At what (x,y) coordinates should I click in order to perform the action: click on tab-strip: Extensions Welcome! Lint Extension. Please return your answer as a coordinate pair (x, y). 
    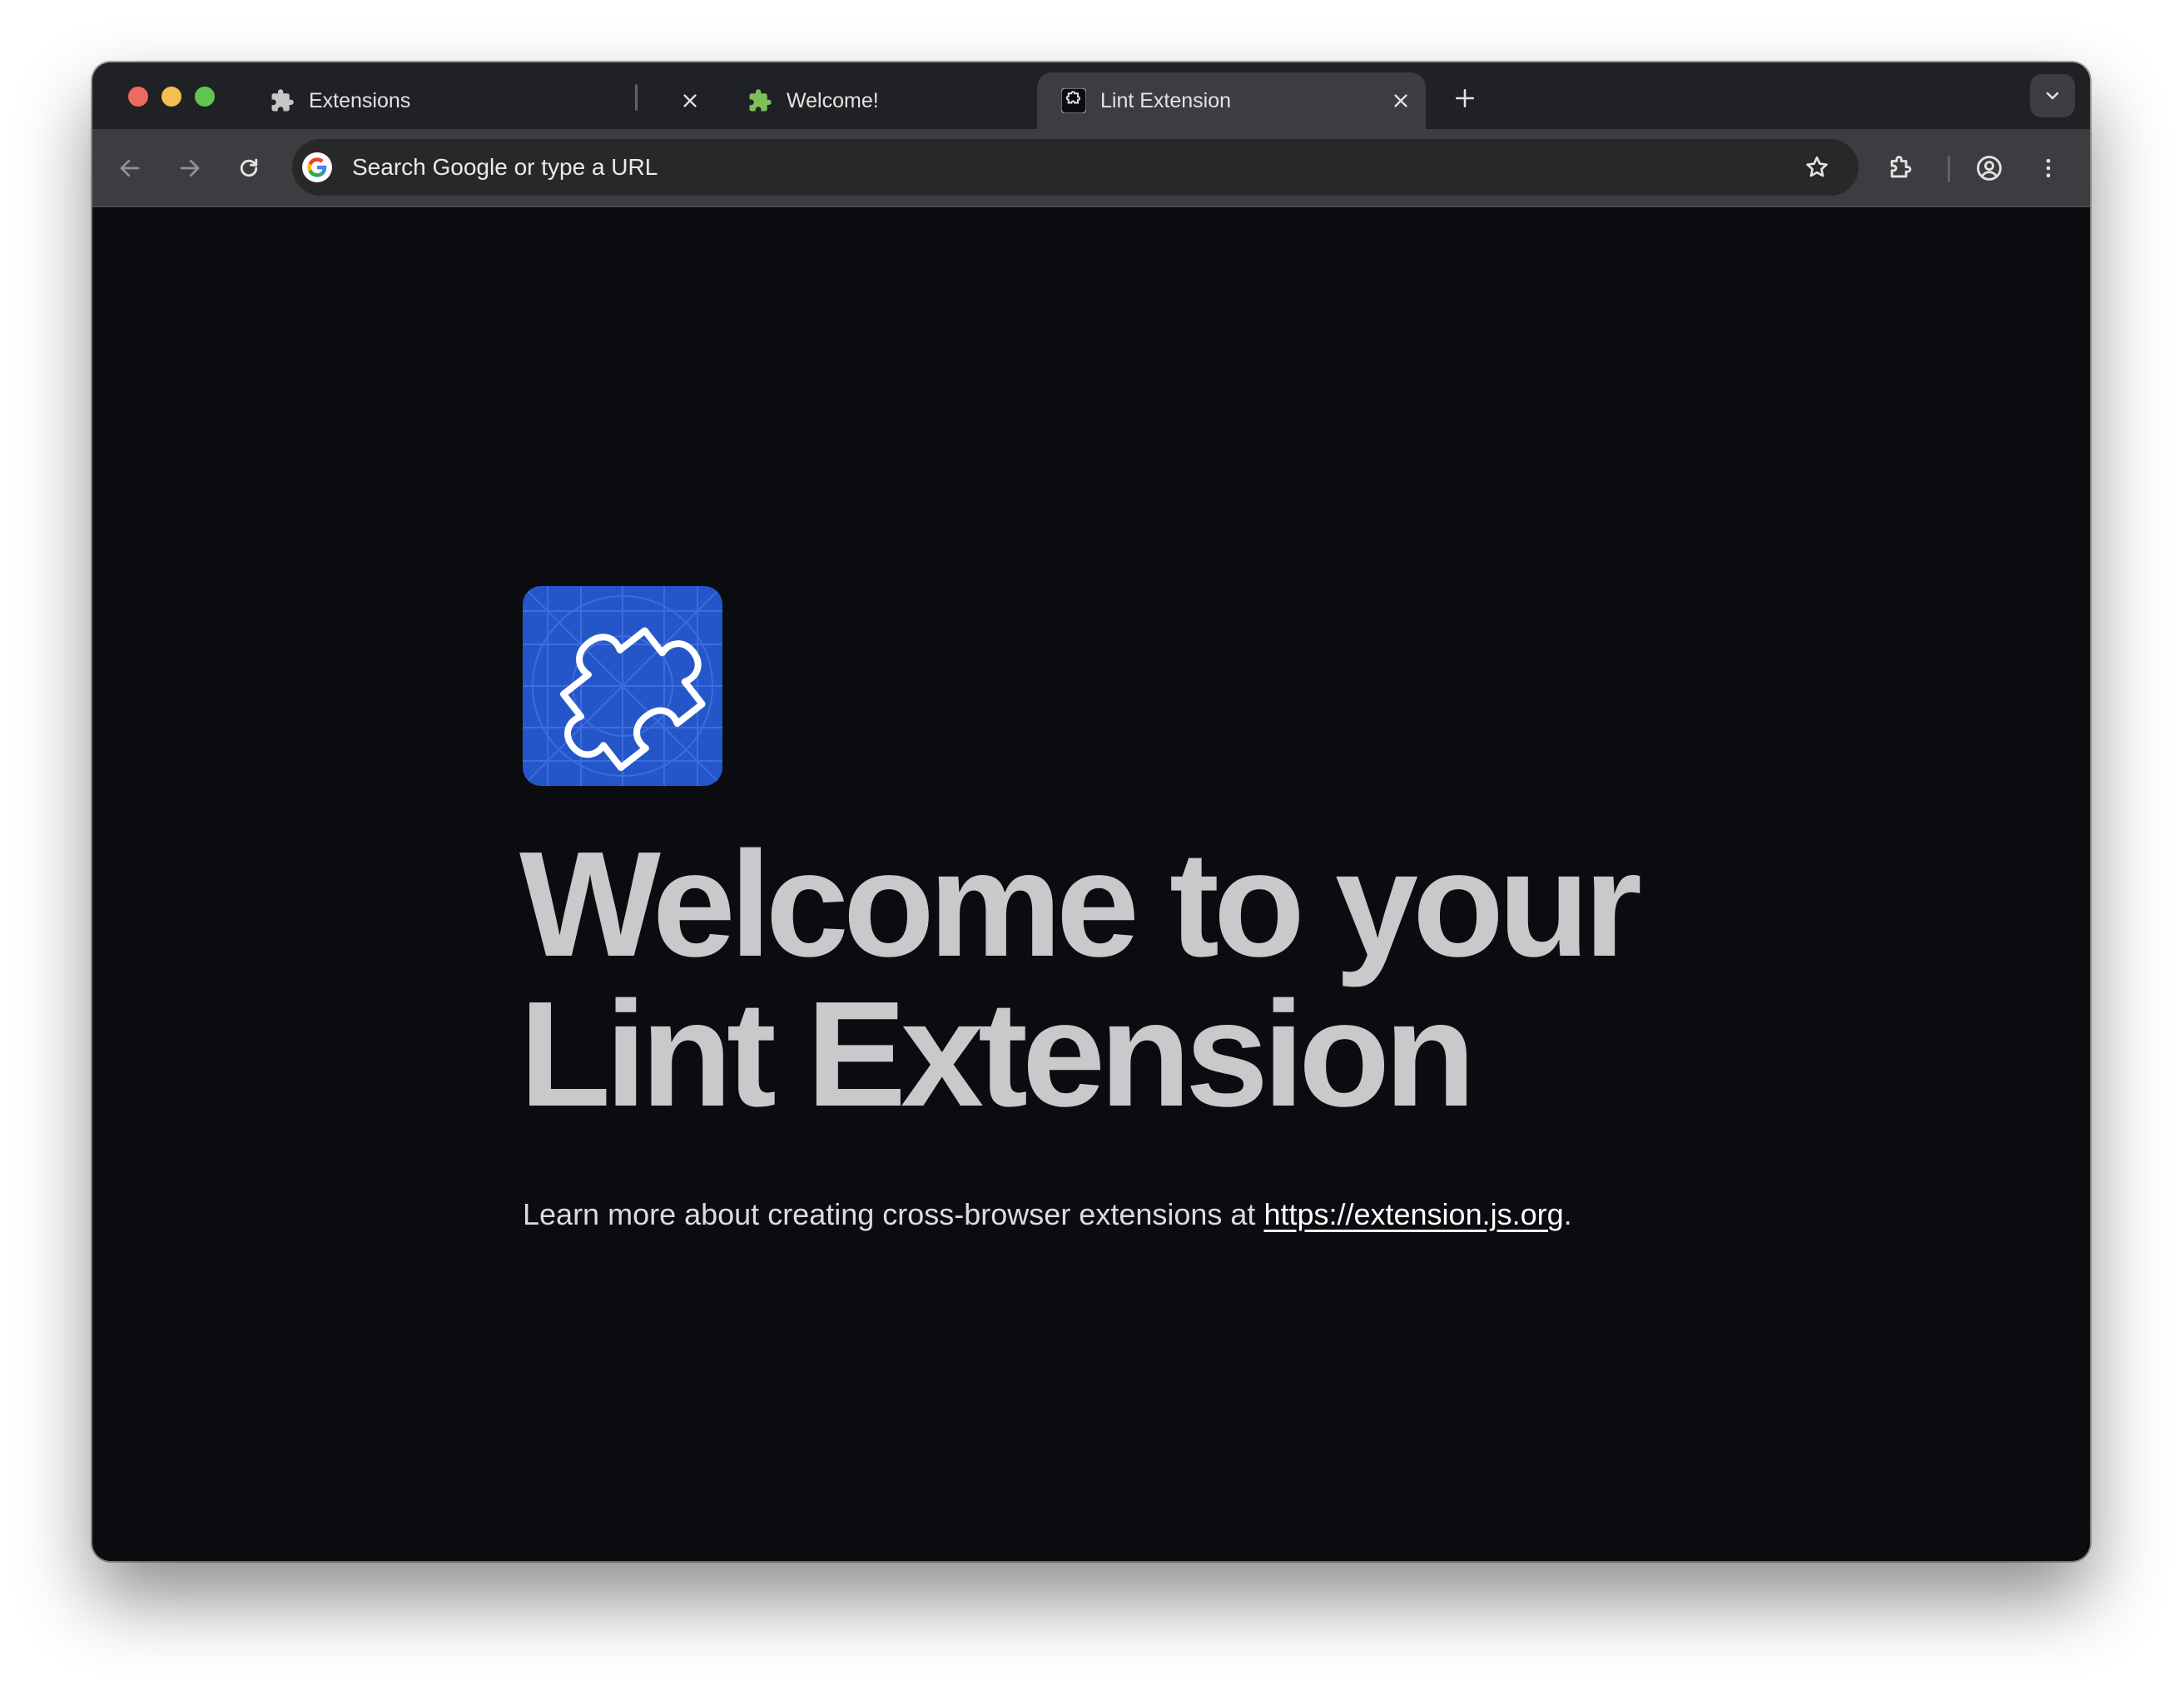
    Looking at the image, I should click on (1091, 95).